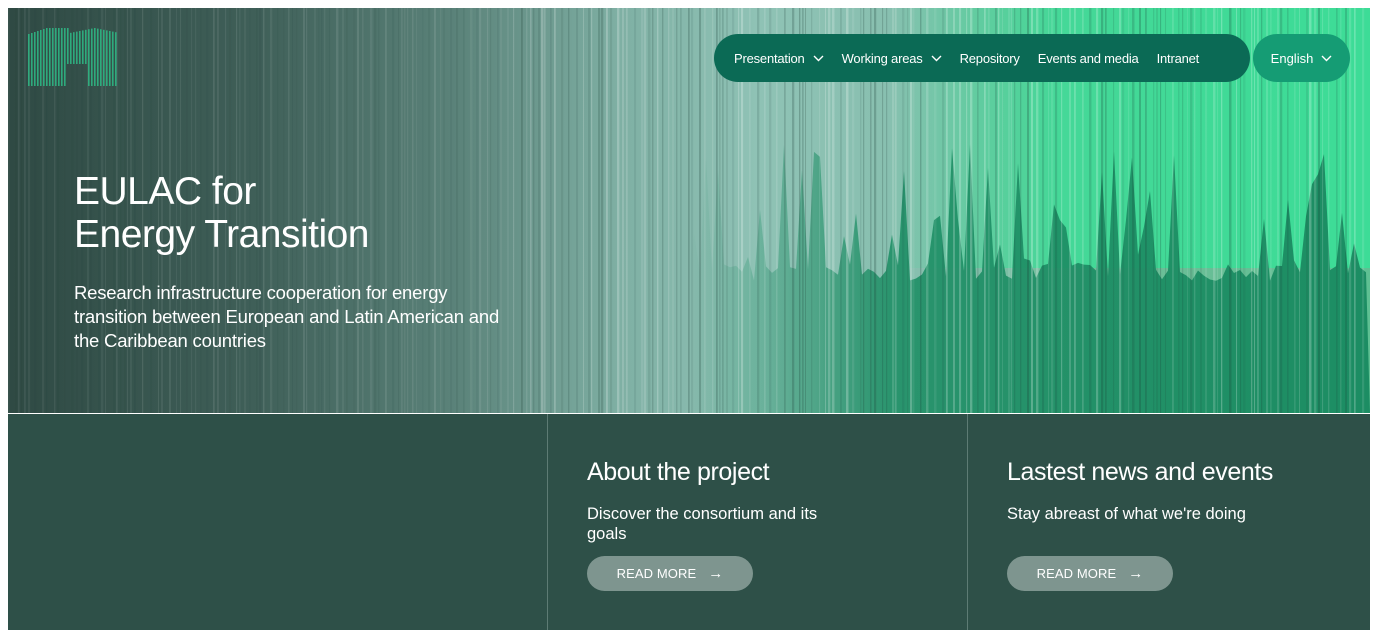 Image resolution: width=1375 pixels, height=630 pixels. I want to click on hero-title: EULAC for Energy Transition, so click(222, 213).